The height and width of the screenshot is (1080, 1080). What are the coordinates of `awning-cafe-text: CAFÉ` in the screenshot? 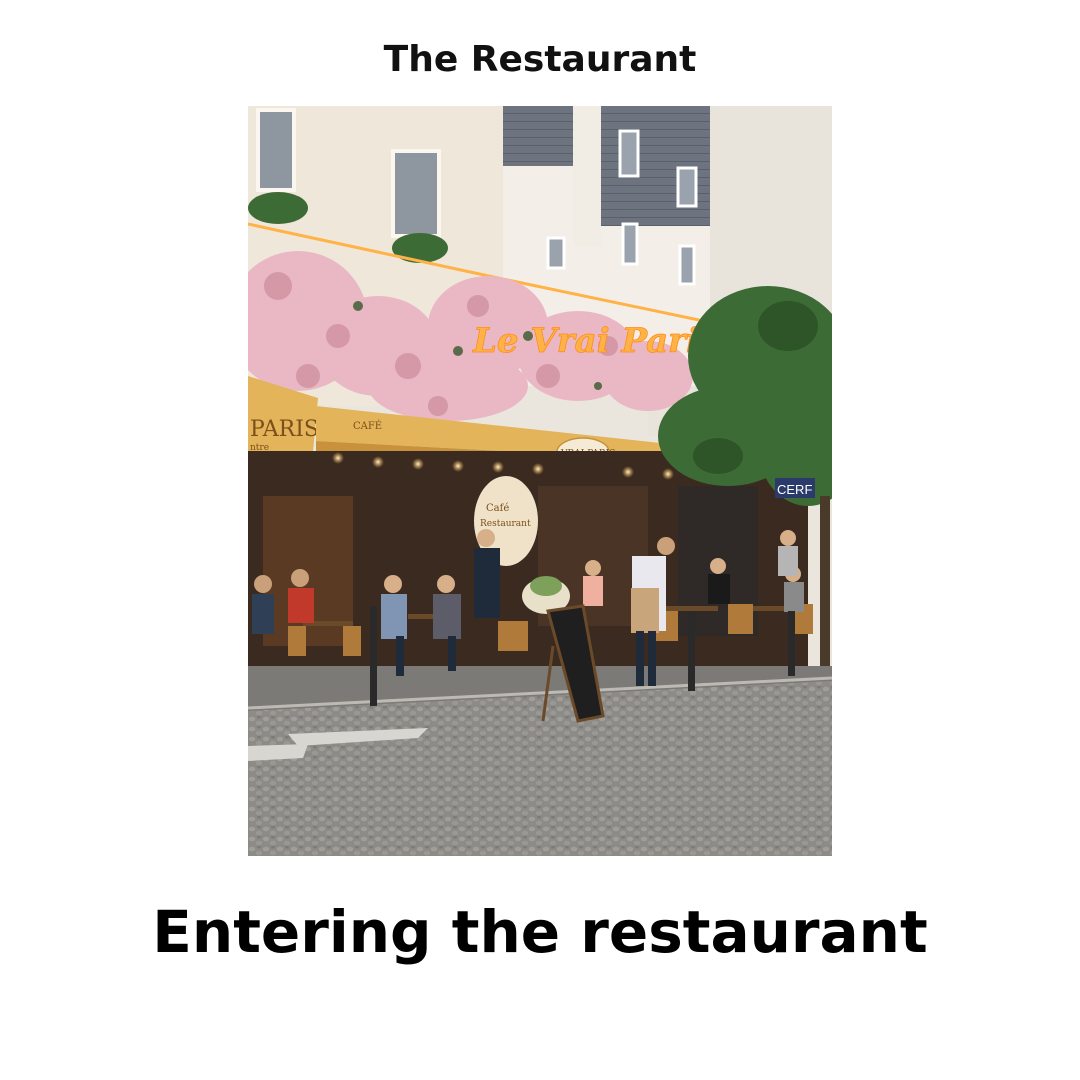 It's located at (367, 426).